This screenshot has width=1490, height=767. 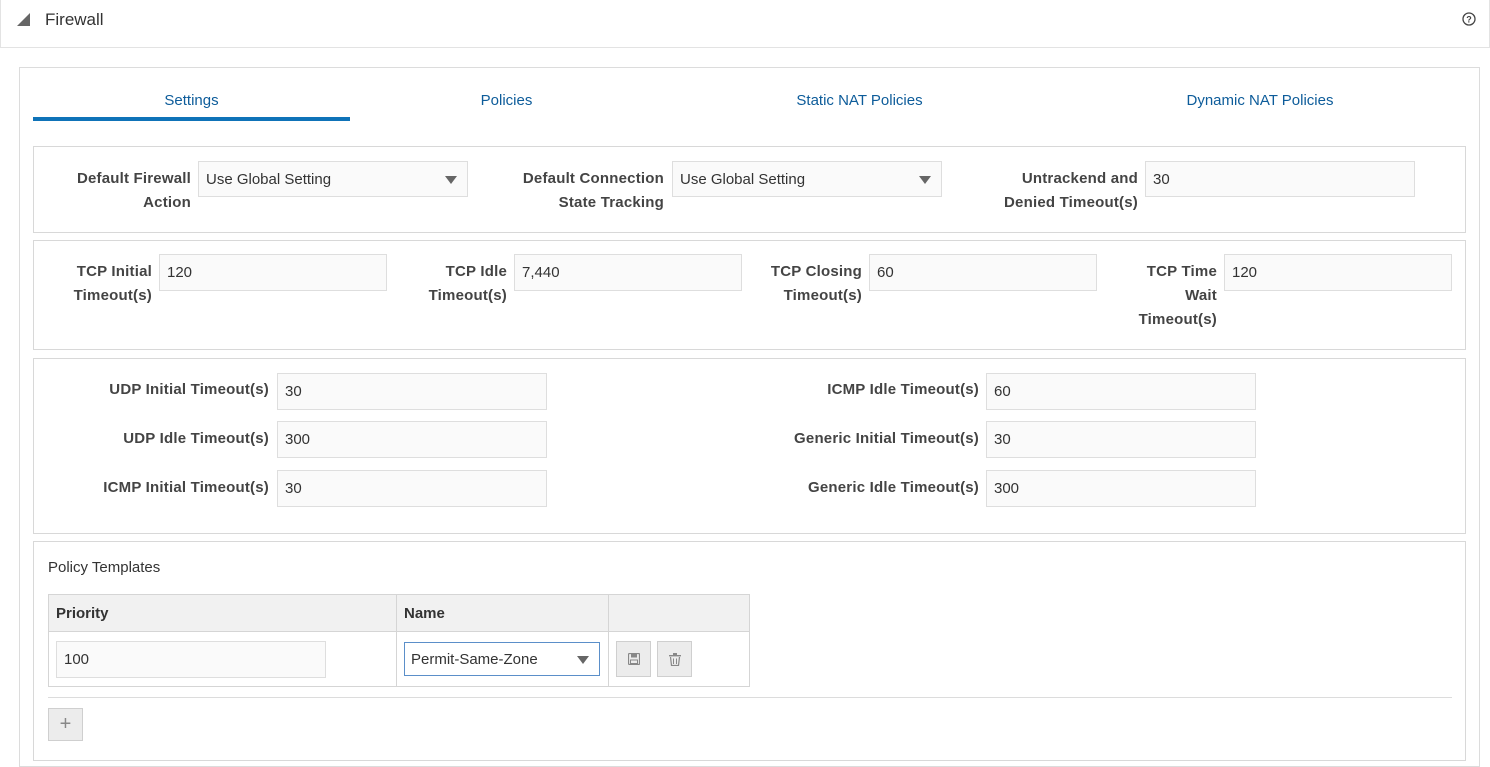 What do you see at coordinates (1177, 295) in the screenshot?
I see `tcp-time-wait-timeout-label: TCP Time Wait Timeout(s)` at bounding box center [1177, 295].